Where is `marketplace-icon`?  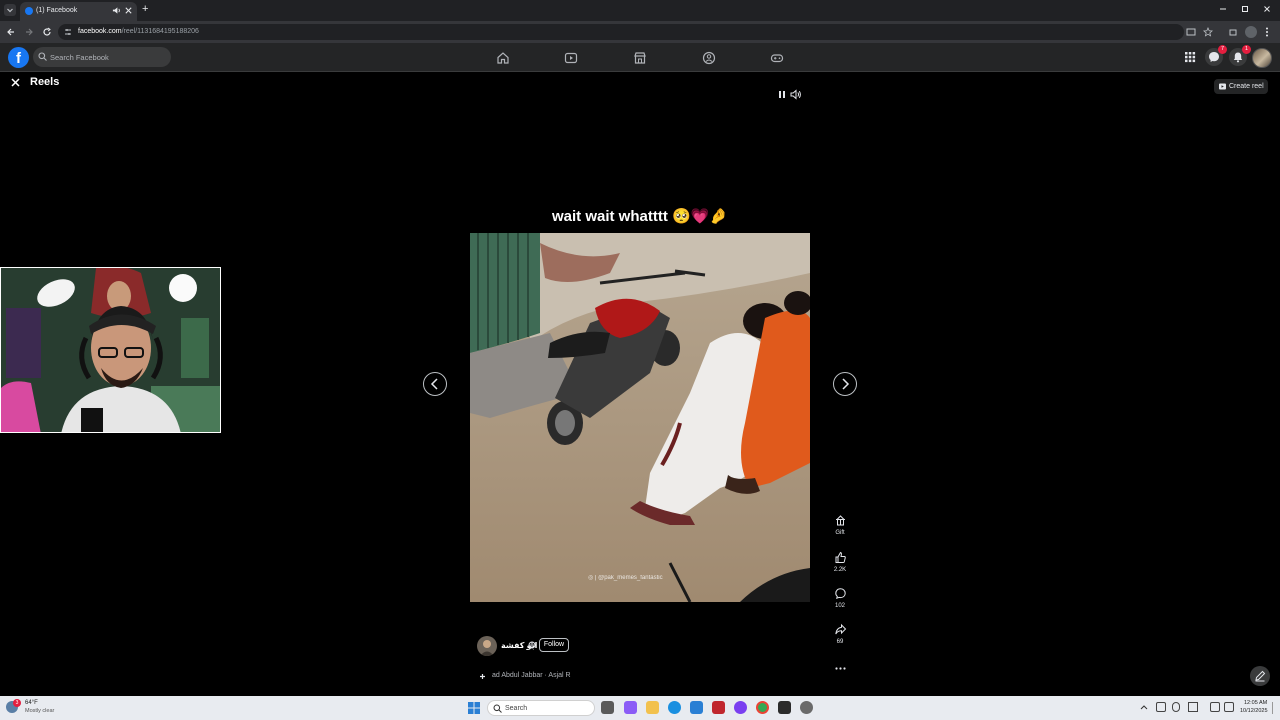
marketplace-icon is located at coordinates (640, 58).